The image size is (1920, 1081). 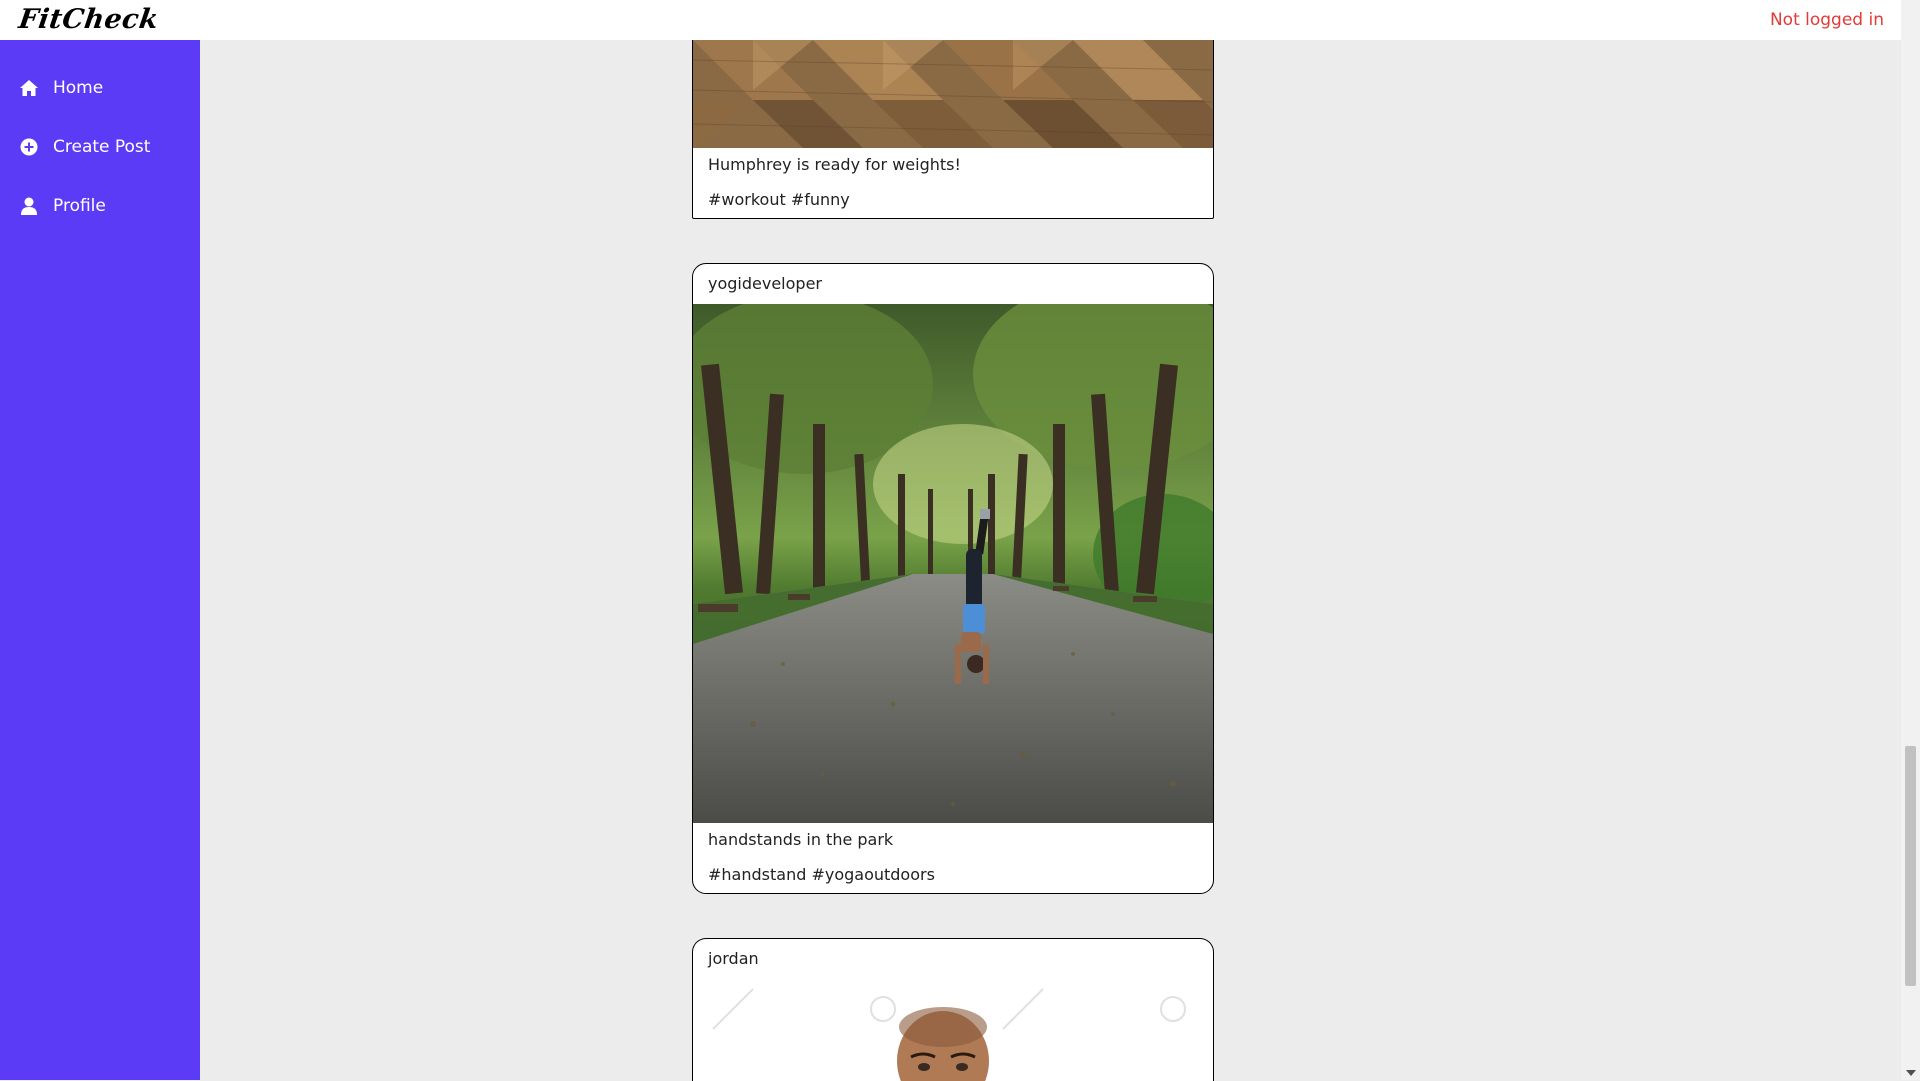 What do you see at coordinates (79, 206) in the screenshot?
I see `sidebar-item-label: Profile` at bounding box center [79, 206].